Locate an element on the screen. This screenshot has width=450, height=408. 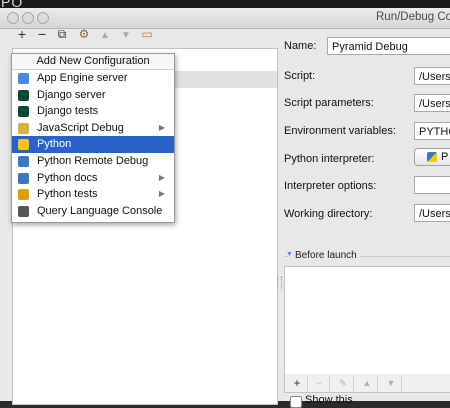
python-docs-icon is located at coordinates (23, 178).